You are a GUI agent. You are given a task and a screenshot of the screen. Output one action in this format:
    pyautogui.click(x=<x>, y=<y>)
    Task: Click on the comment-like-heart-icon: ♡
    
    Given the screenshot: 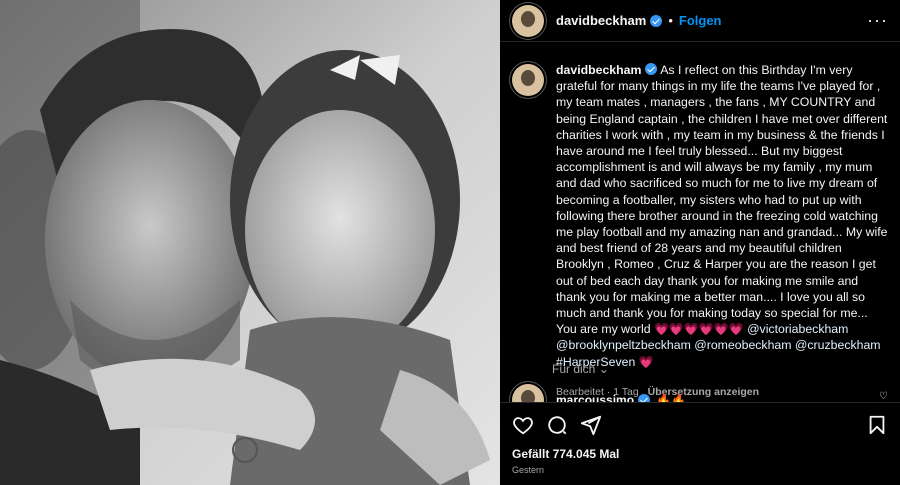 What is the action you would take?
    pyautogui.click(x=883, y=396)
    